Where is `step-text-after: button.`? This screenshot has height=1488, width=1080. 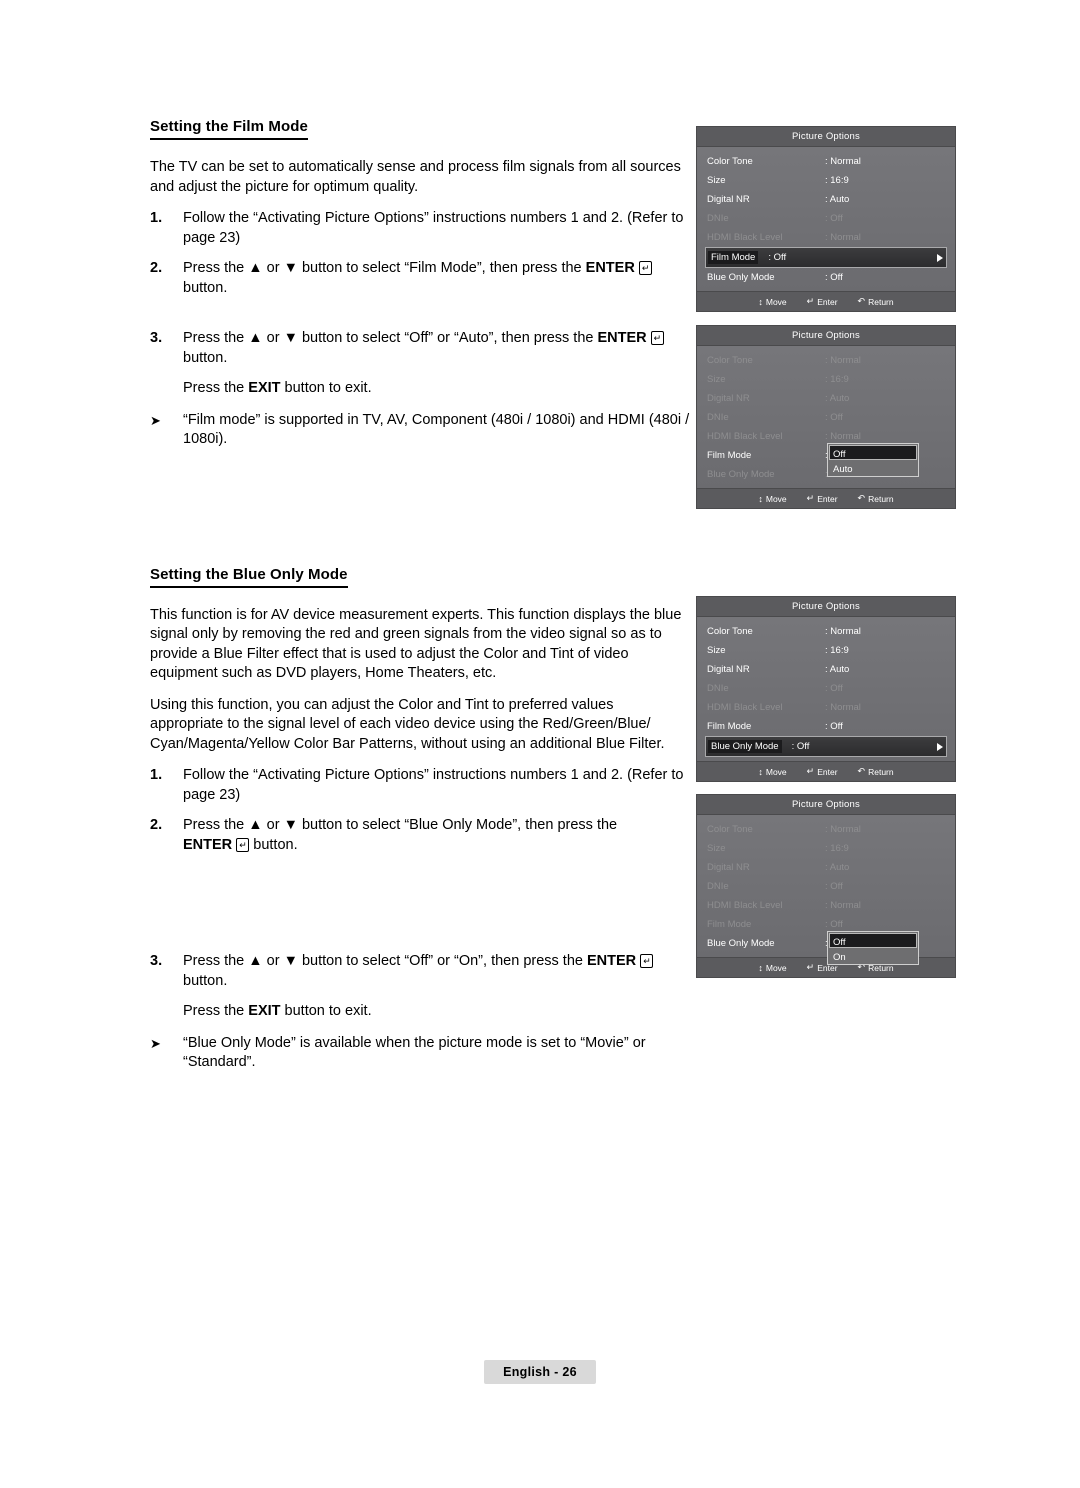 step-text-after: button. is located at coordinates (273, 844).